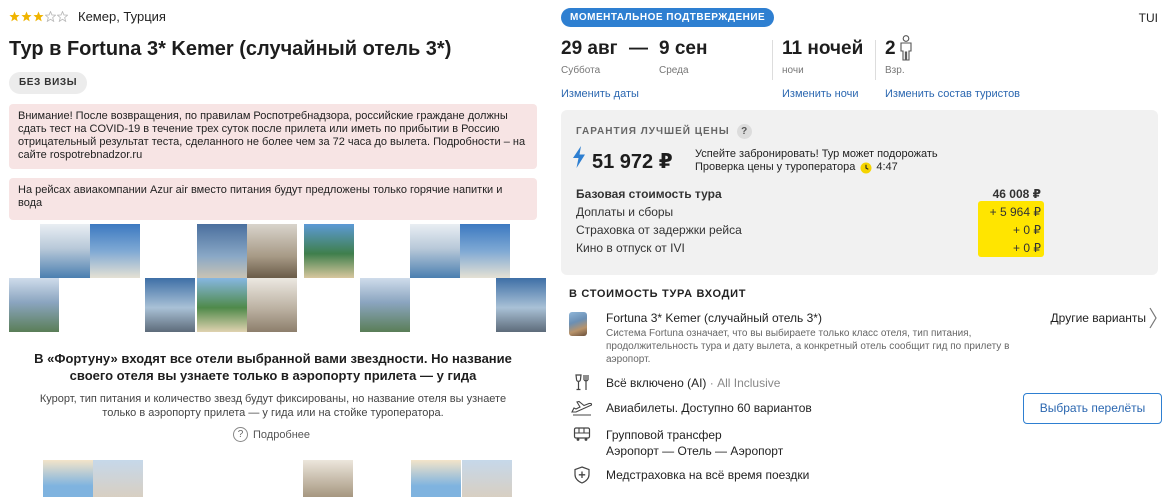 The width and height of the screenshot is (1170, 497). Describe the element at coordinates (579, 157) in the screenshot. I see `lightning-icon` at that location.